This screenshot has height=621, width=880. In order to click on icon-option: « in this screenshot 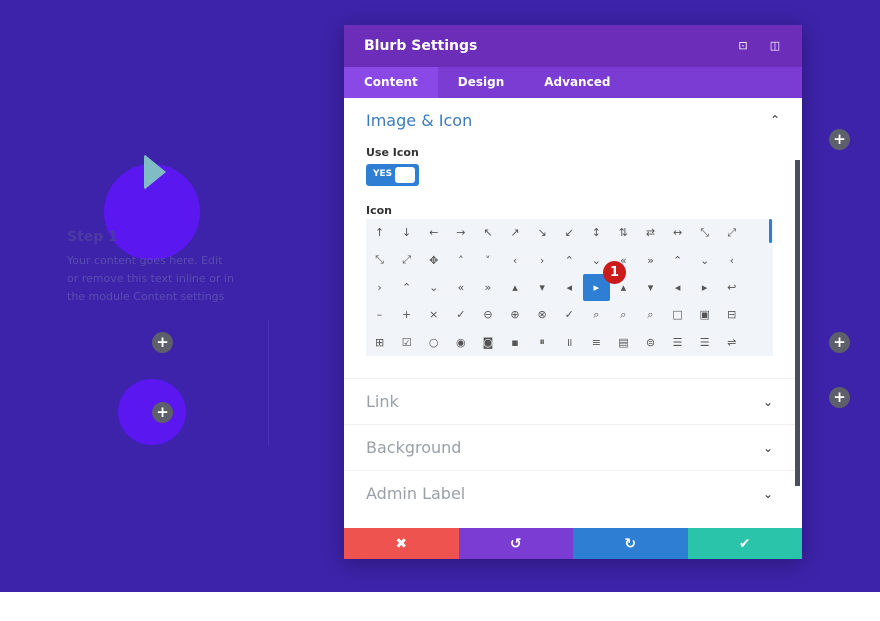, I will do `click(460, 287)`.